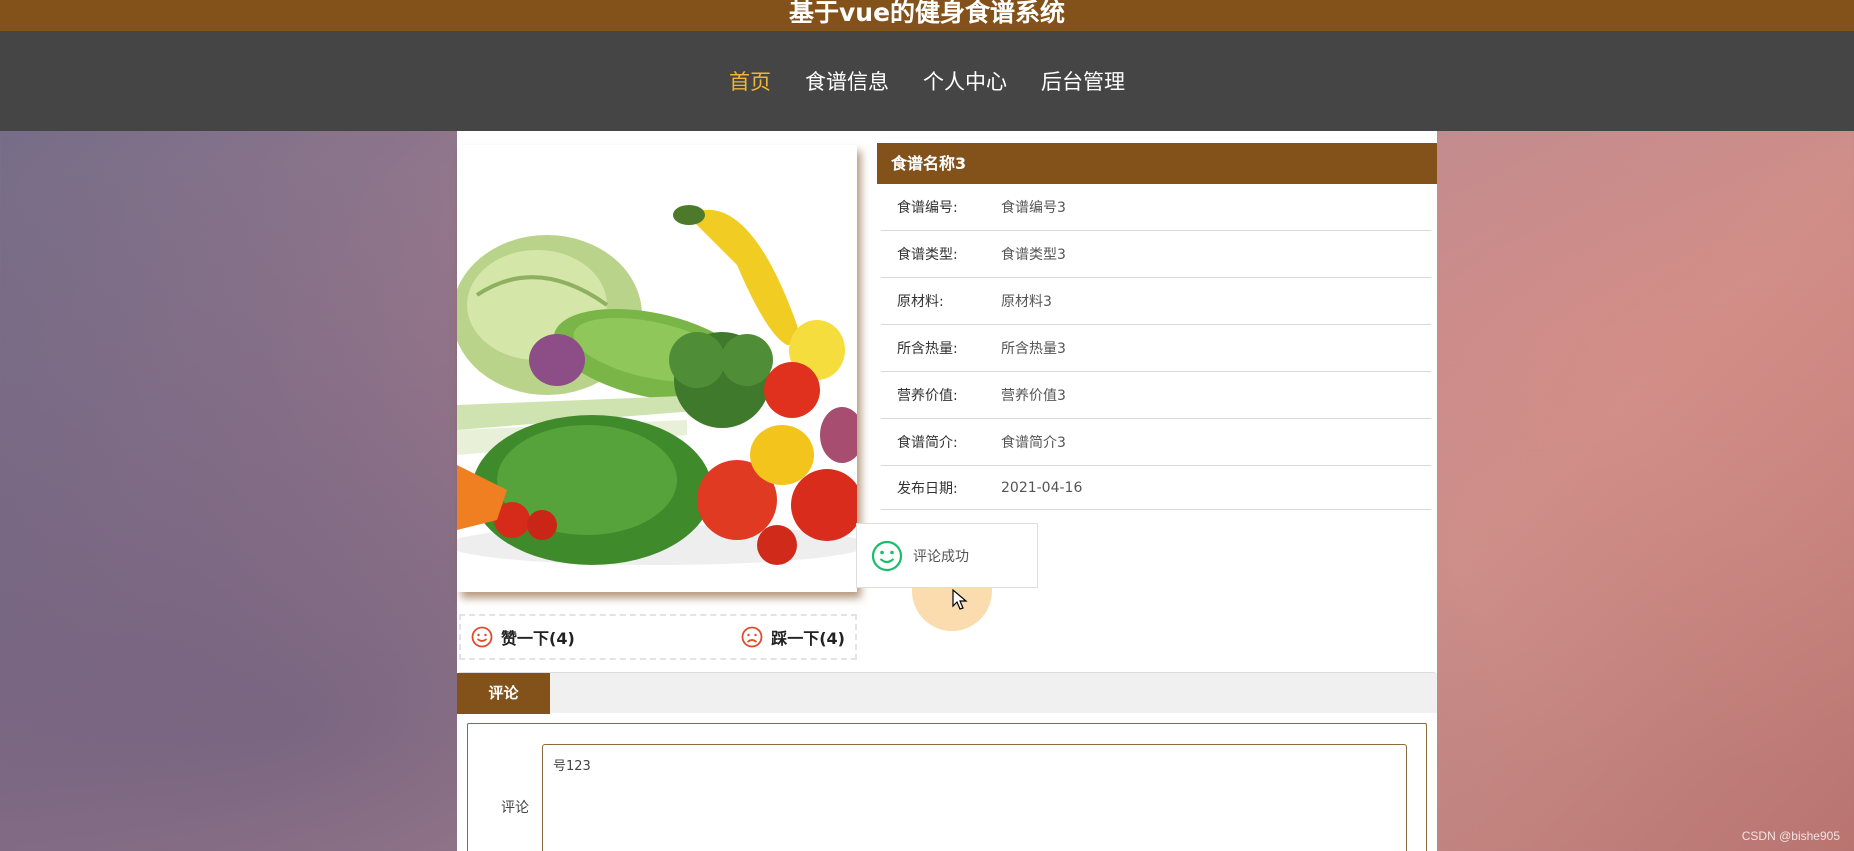  I want to click on info-value: 原材料3, so click(1026, 302).